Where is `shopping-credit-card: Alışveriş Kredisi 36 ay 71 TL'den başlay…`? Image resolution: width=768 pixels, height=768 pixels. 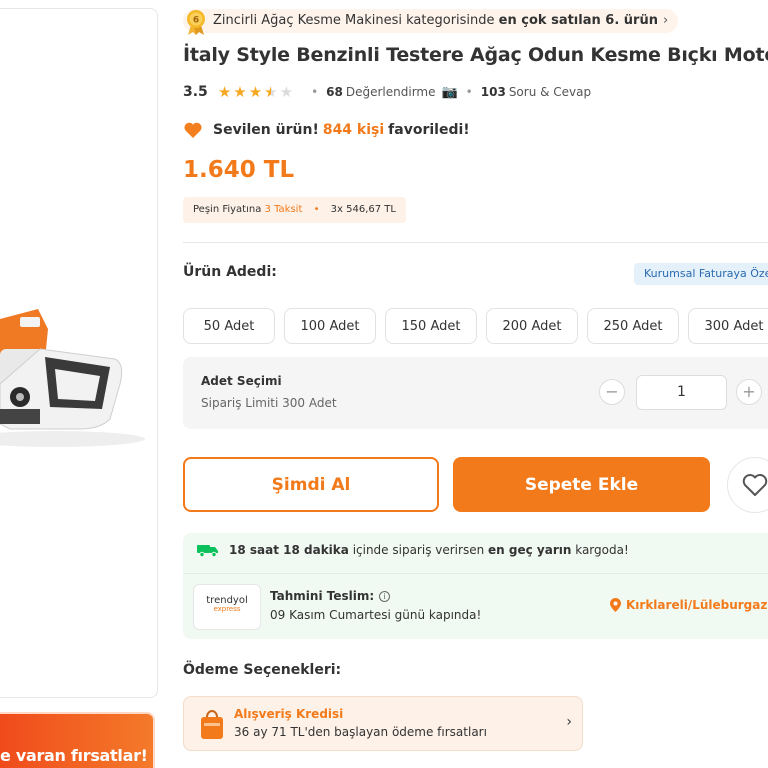 shopping-credit-card: Alışveriş Kredisi 36 ay 71 TL'den başlay… is located at coordinates (383, 723).